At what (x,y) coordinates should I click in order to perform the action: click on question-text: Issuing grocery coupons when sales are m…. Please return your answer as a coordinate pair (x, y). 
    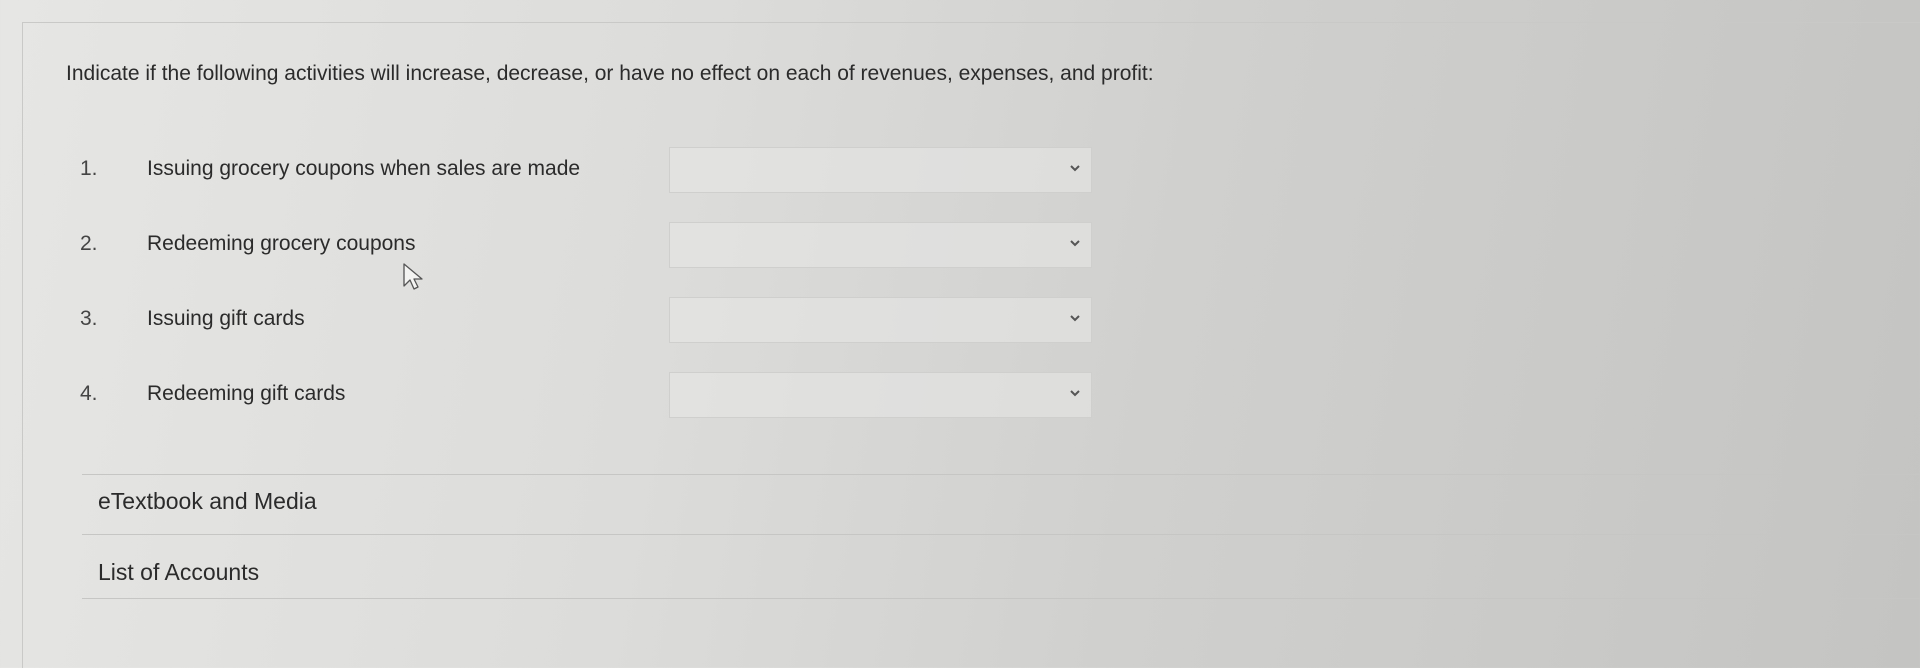
    Looking at the image, I should click on (364, 168).